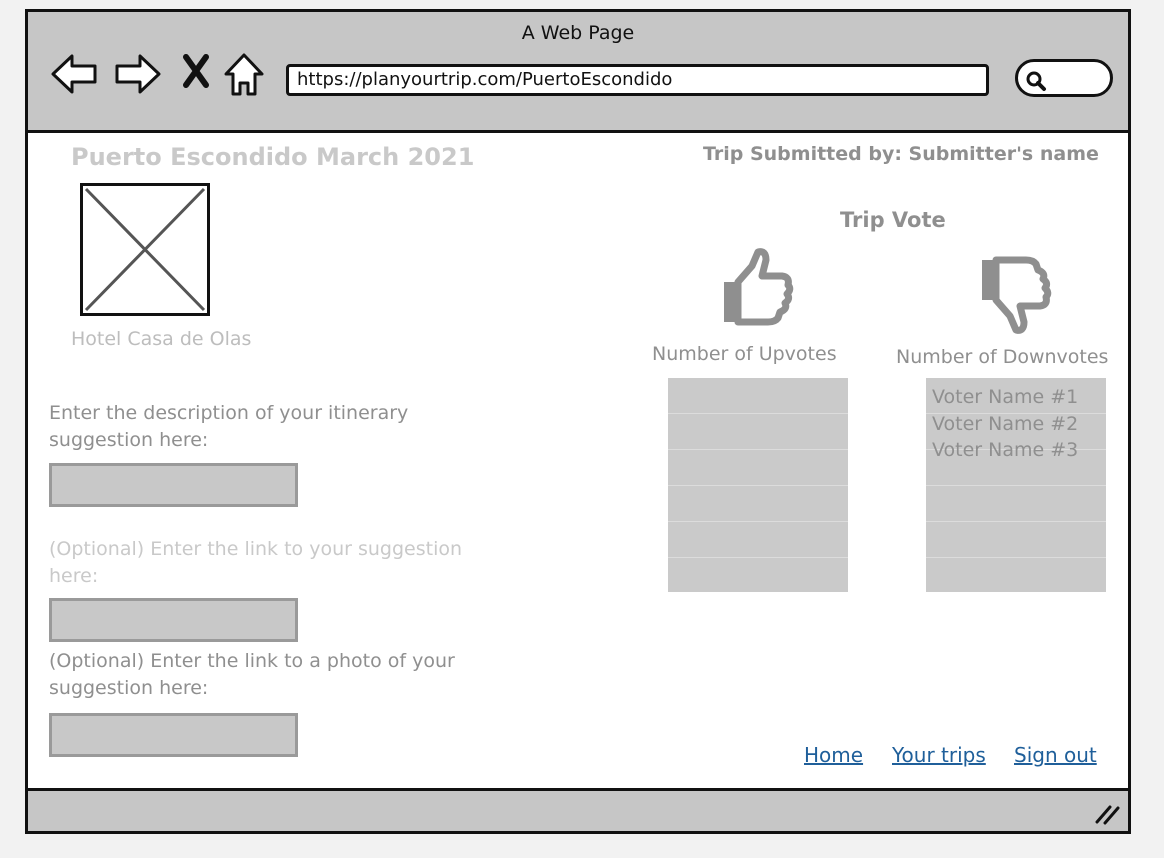  I want to click on upvotes-label: Number of Upvotes, so click(744, 354).